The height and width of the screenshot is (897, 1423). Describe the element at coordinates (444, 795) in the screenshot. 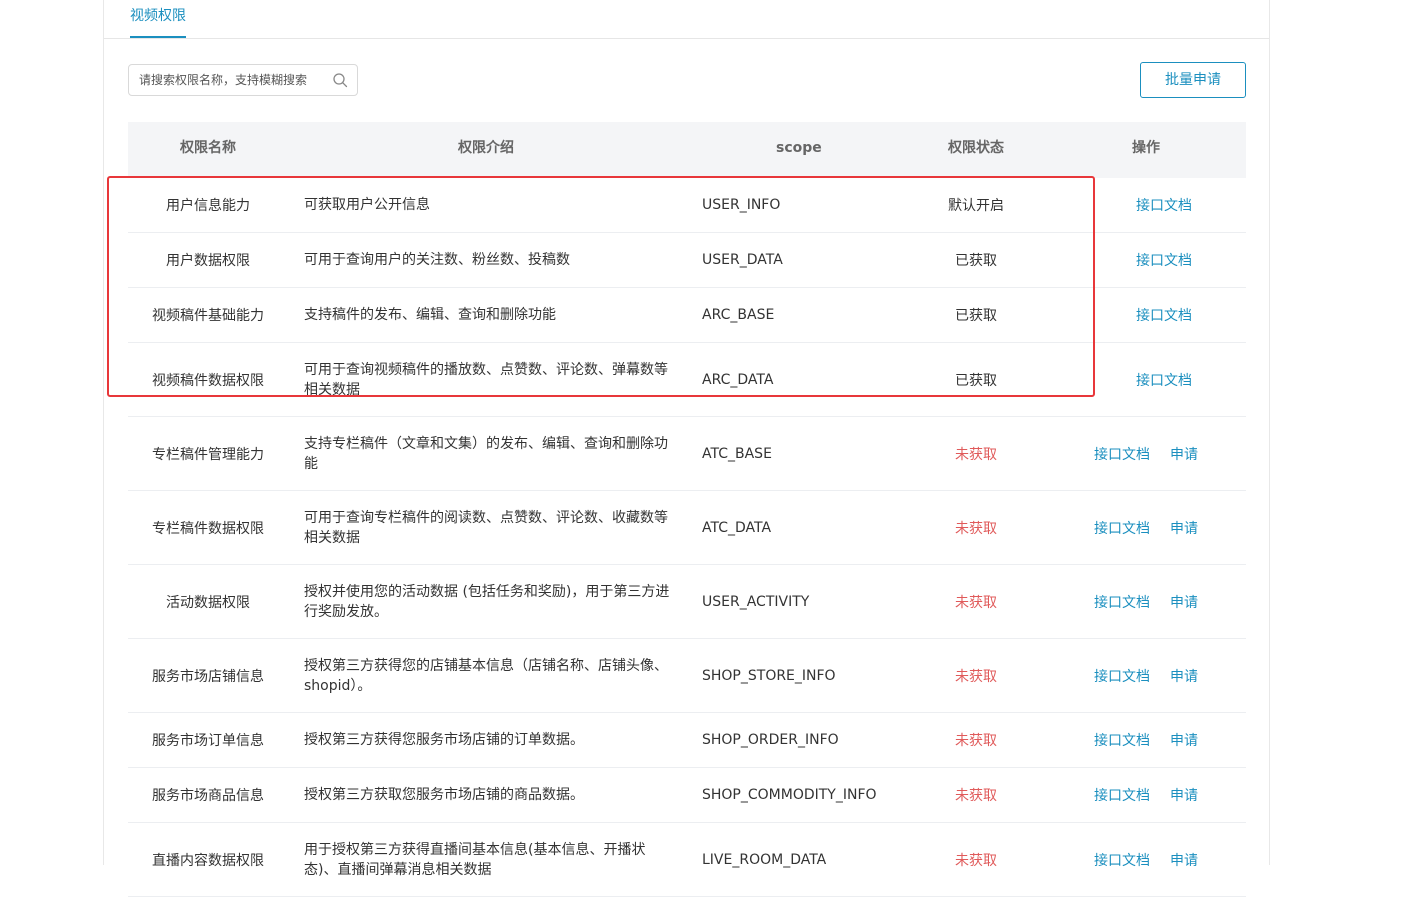

I see `permission-desc: 授权第三方获取您服务市场店铺的商品数据。` at that location.